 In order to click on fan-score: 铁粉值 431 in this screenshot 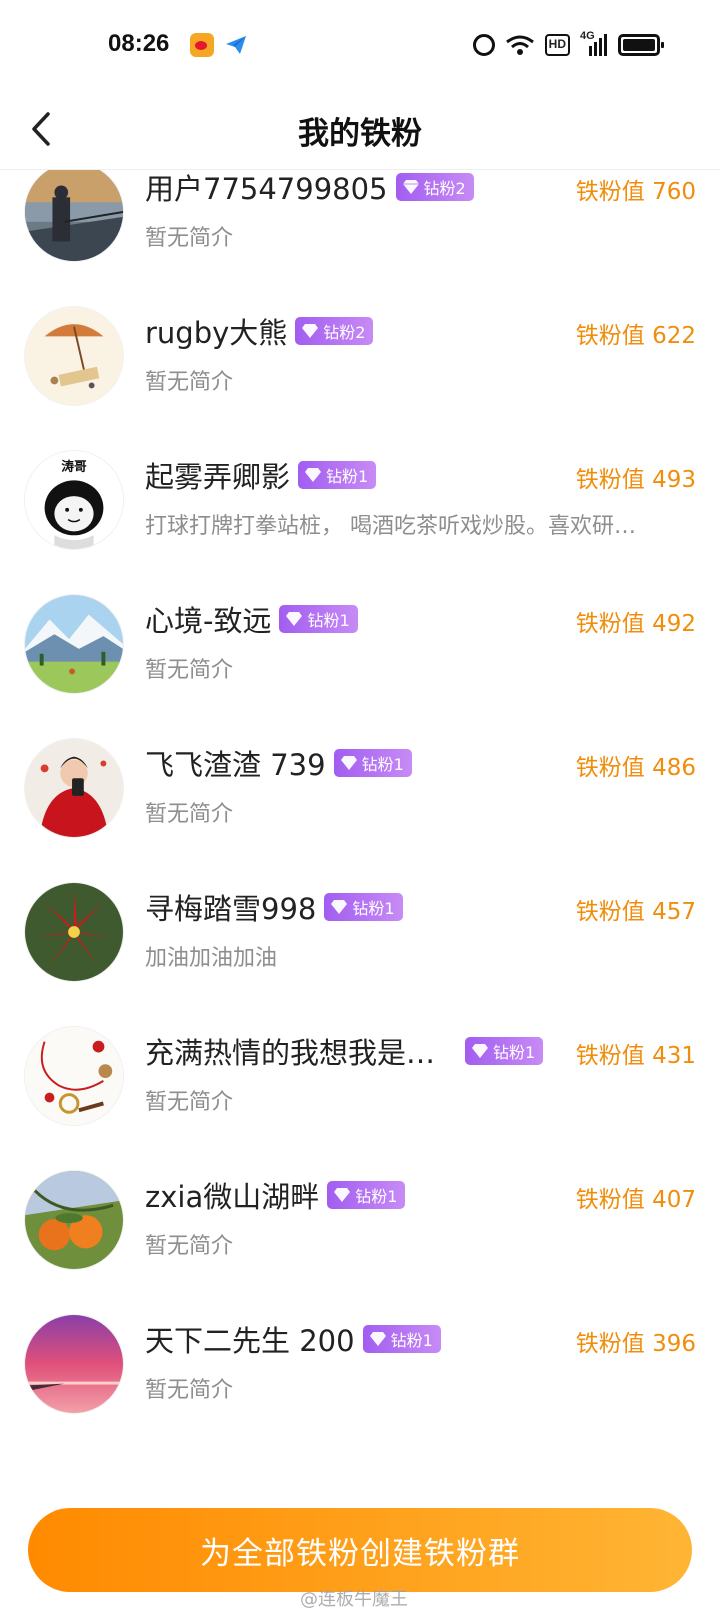, I will do `click(635, 1056)`.